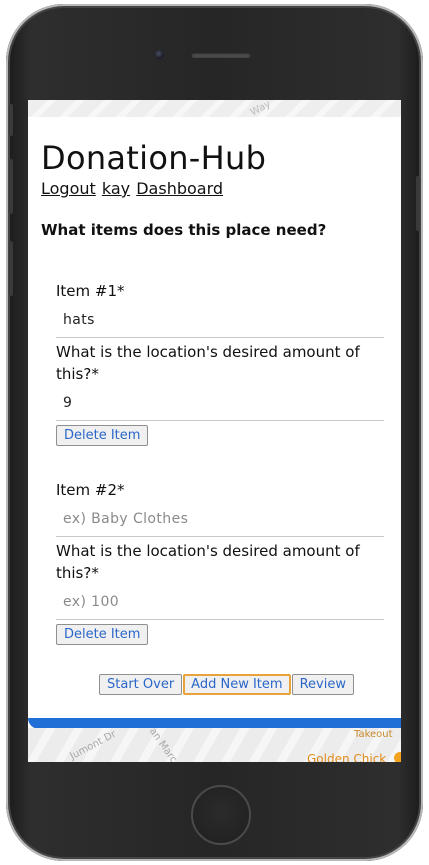 This screenshot has height=865, width=429. Describe the element at coordinates (154, 158) in the screenshot. I see `page-title: Donation-Hub` at that location.